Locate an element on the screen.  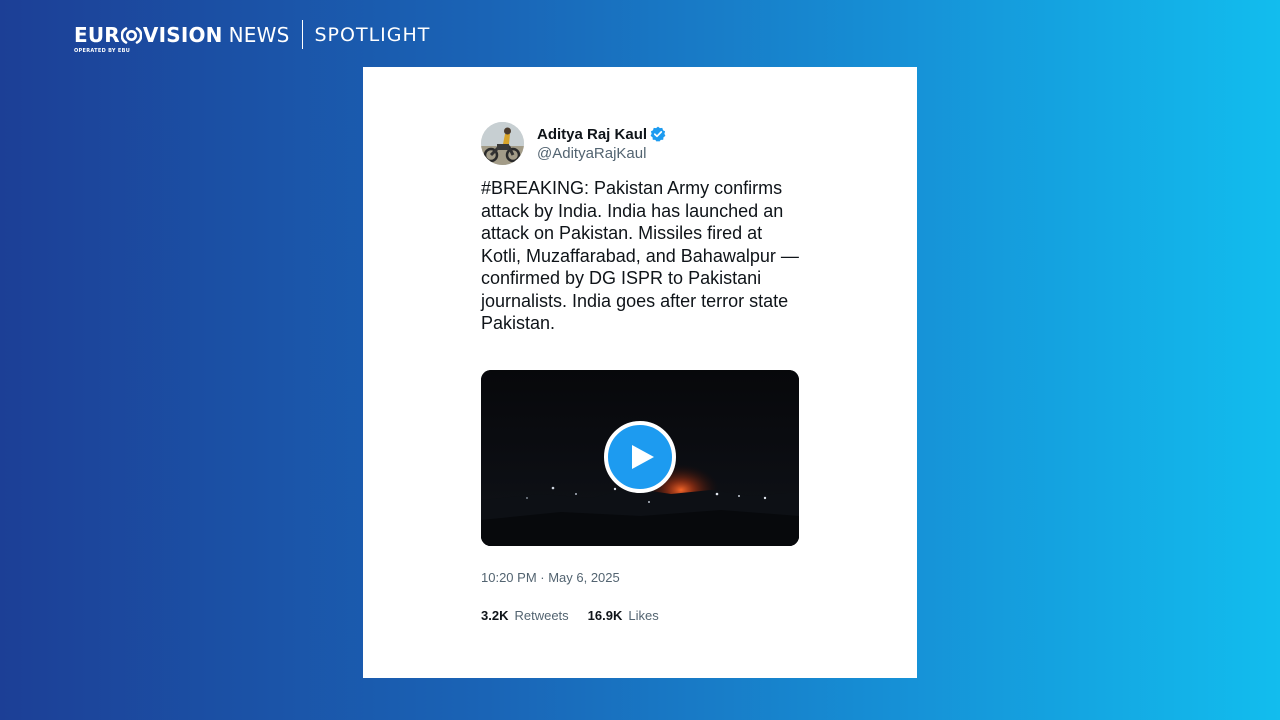
retweets-label: Retweets is located at coordinates (541, 615).